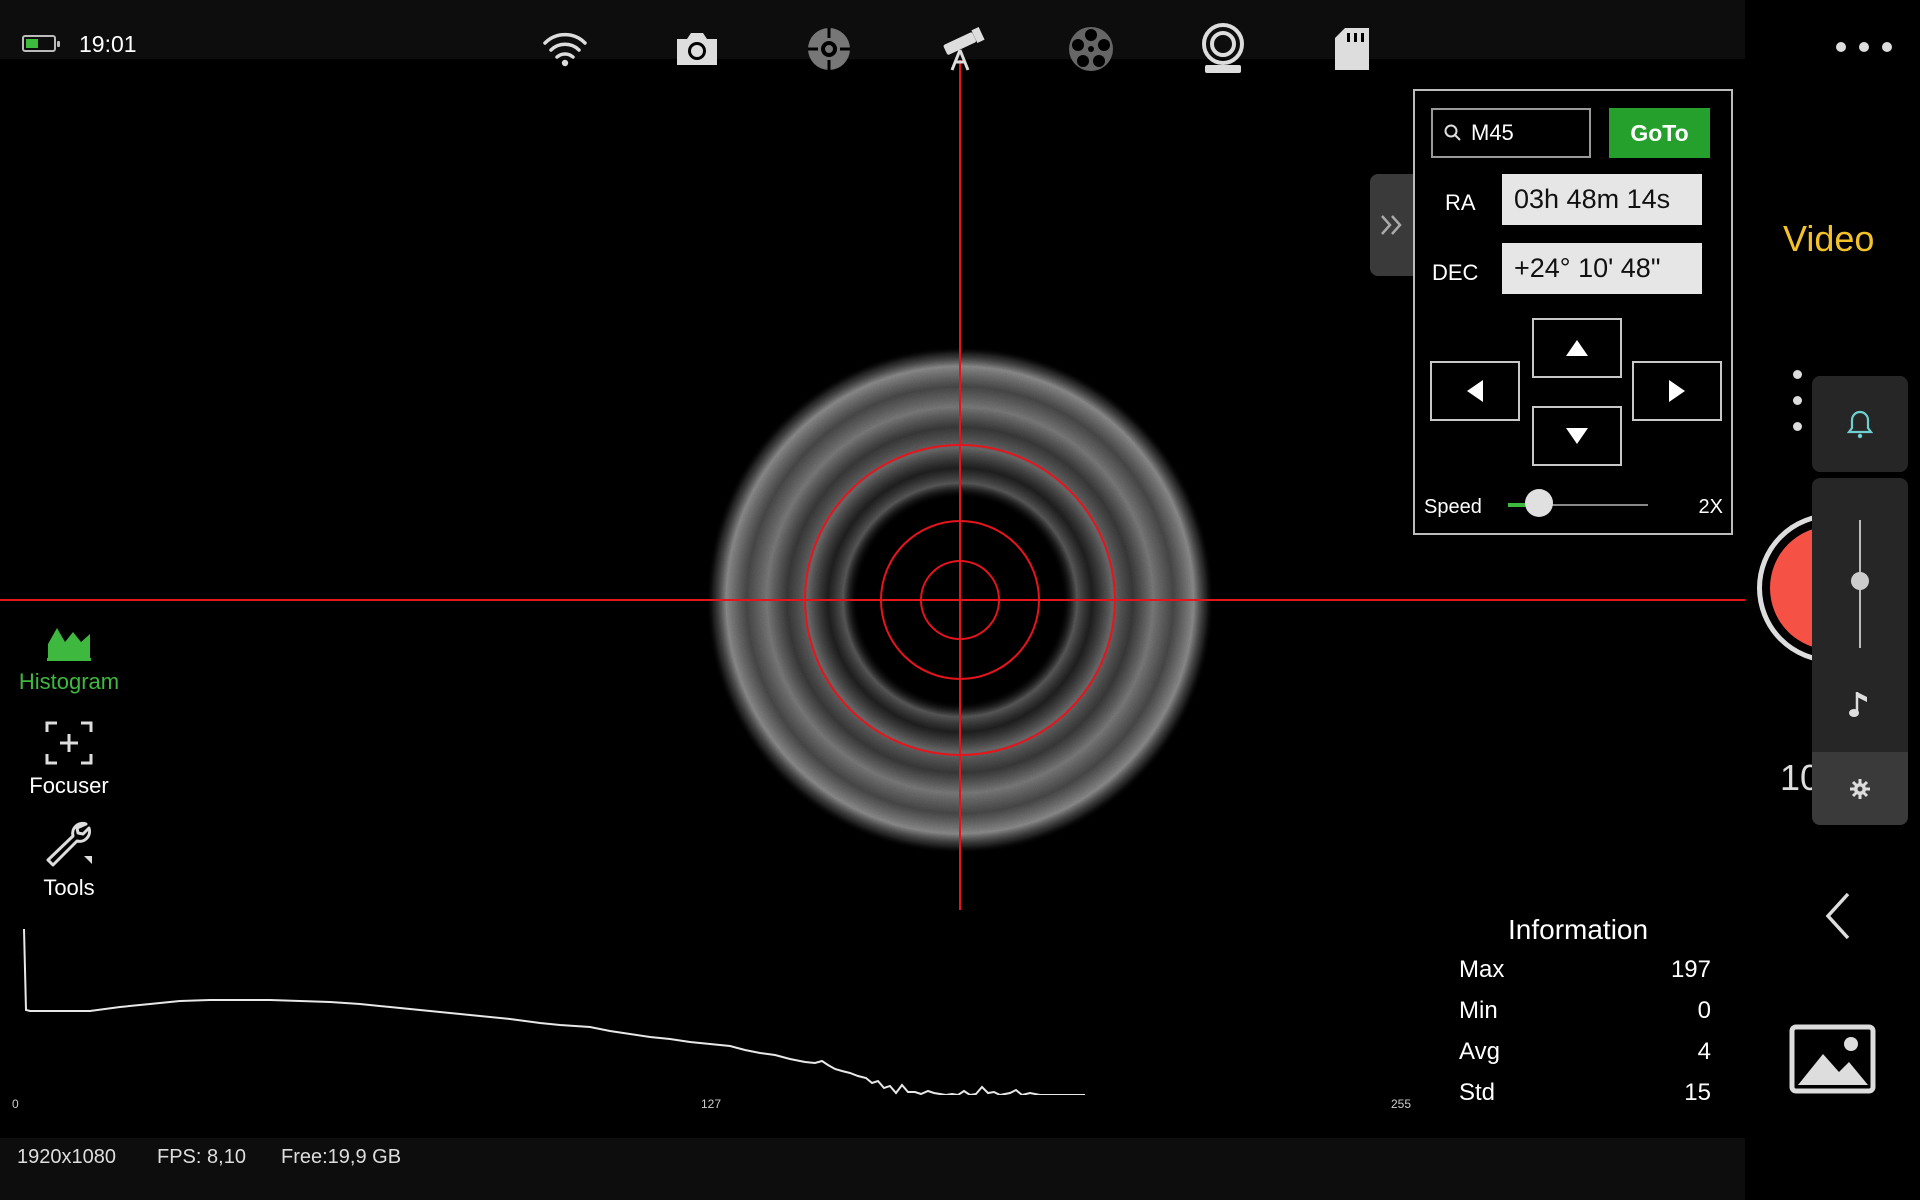 The width and height of the screenshot is (1920, 1200). What do you see at coordinates (1602, 199) in the screenshot?
I see `ra-field: 03h 48m 14s` at bounding box center [1602, 199].